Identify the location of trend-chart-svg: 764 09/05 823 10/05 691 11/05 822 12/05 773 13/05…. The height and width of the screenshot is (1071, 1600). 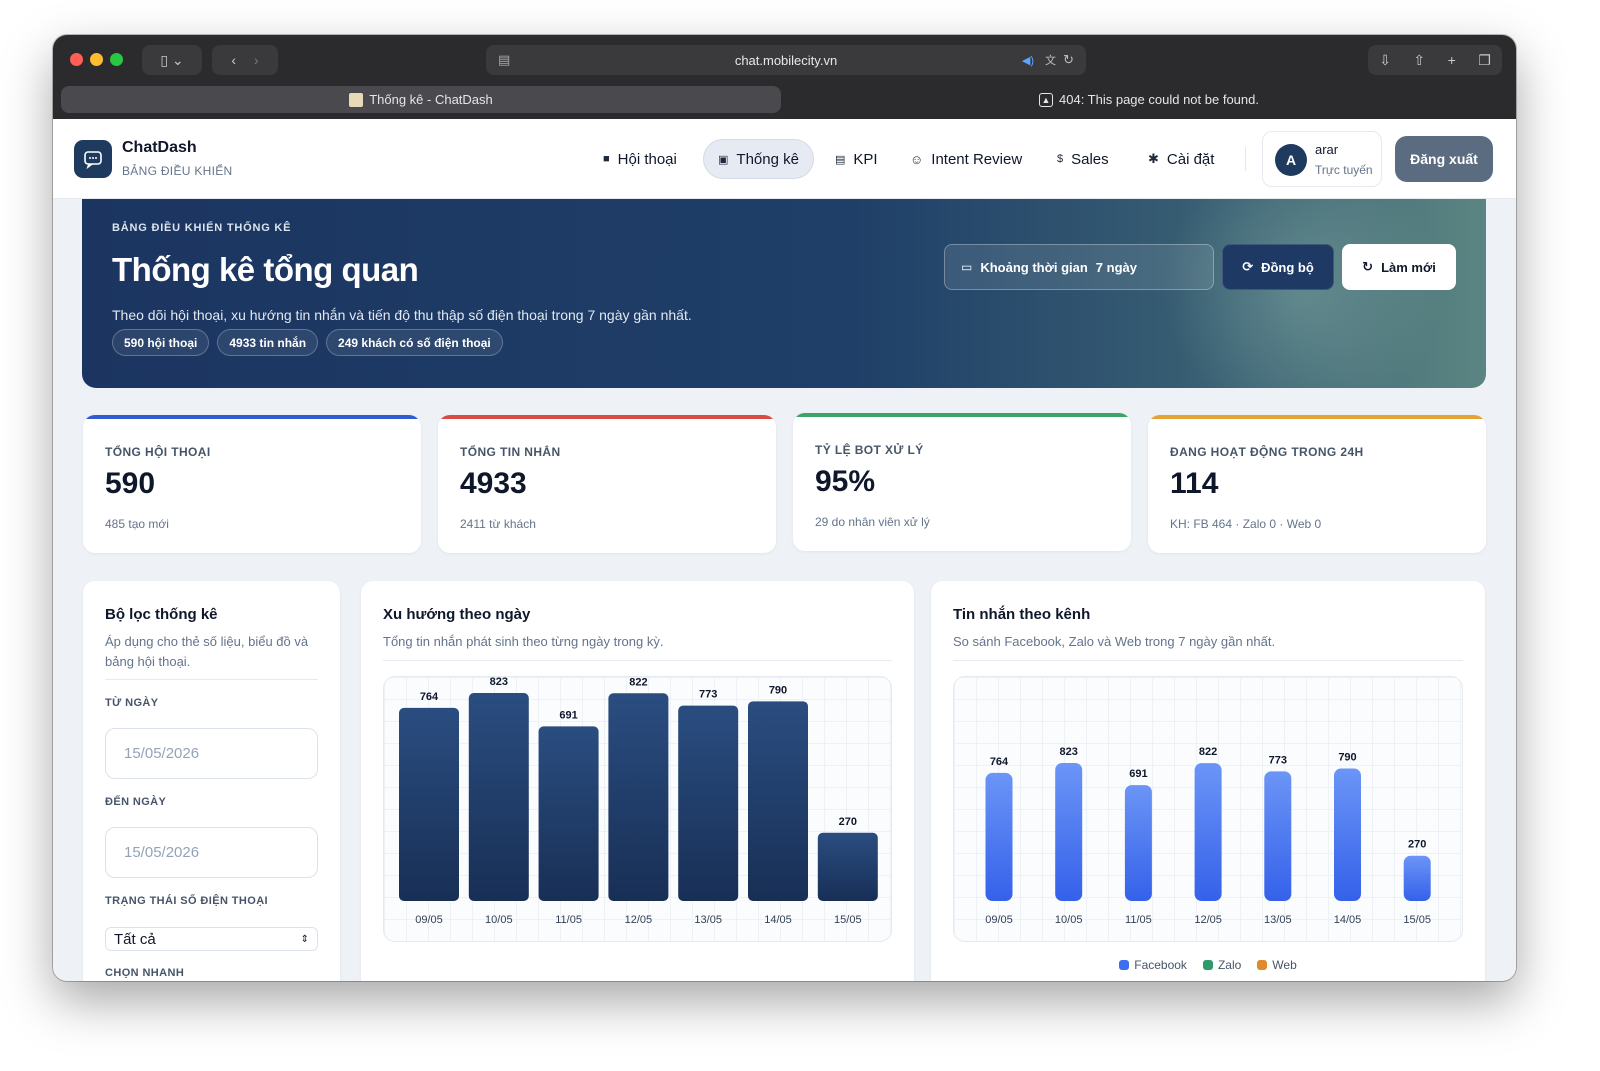
(638, 801).